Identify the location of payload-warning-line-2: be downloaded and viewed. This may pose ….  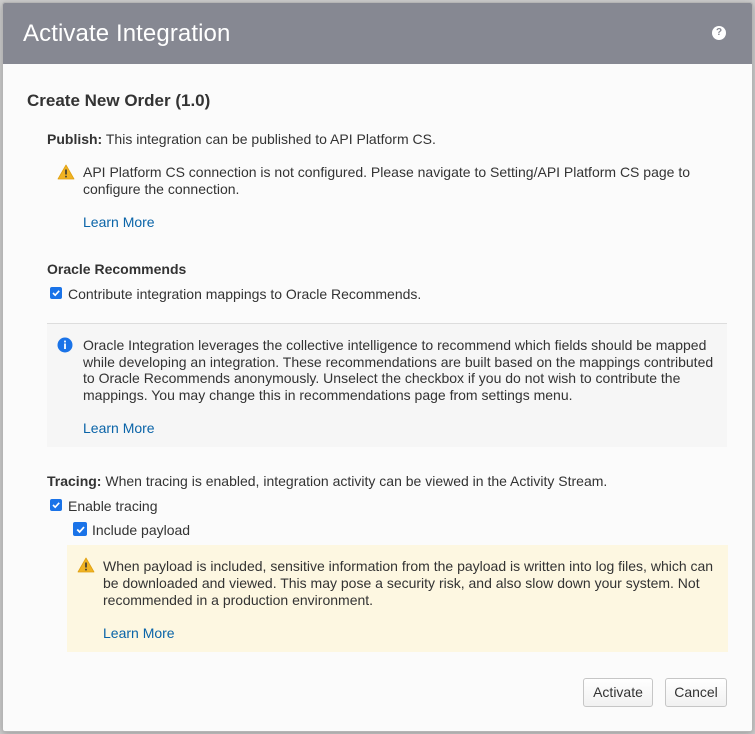
(401, 583).